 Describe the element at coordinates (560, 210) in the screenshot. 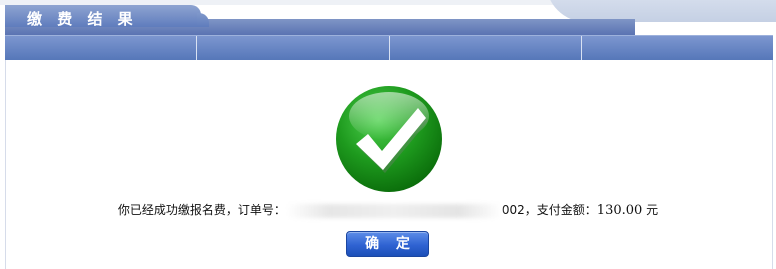

I see `message-suffix: ，支付金额：` at that location.